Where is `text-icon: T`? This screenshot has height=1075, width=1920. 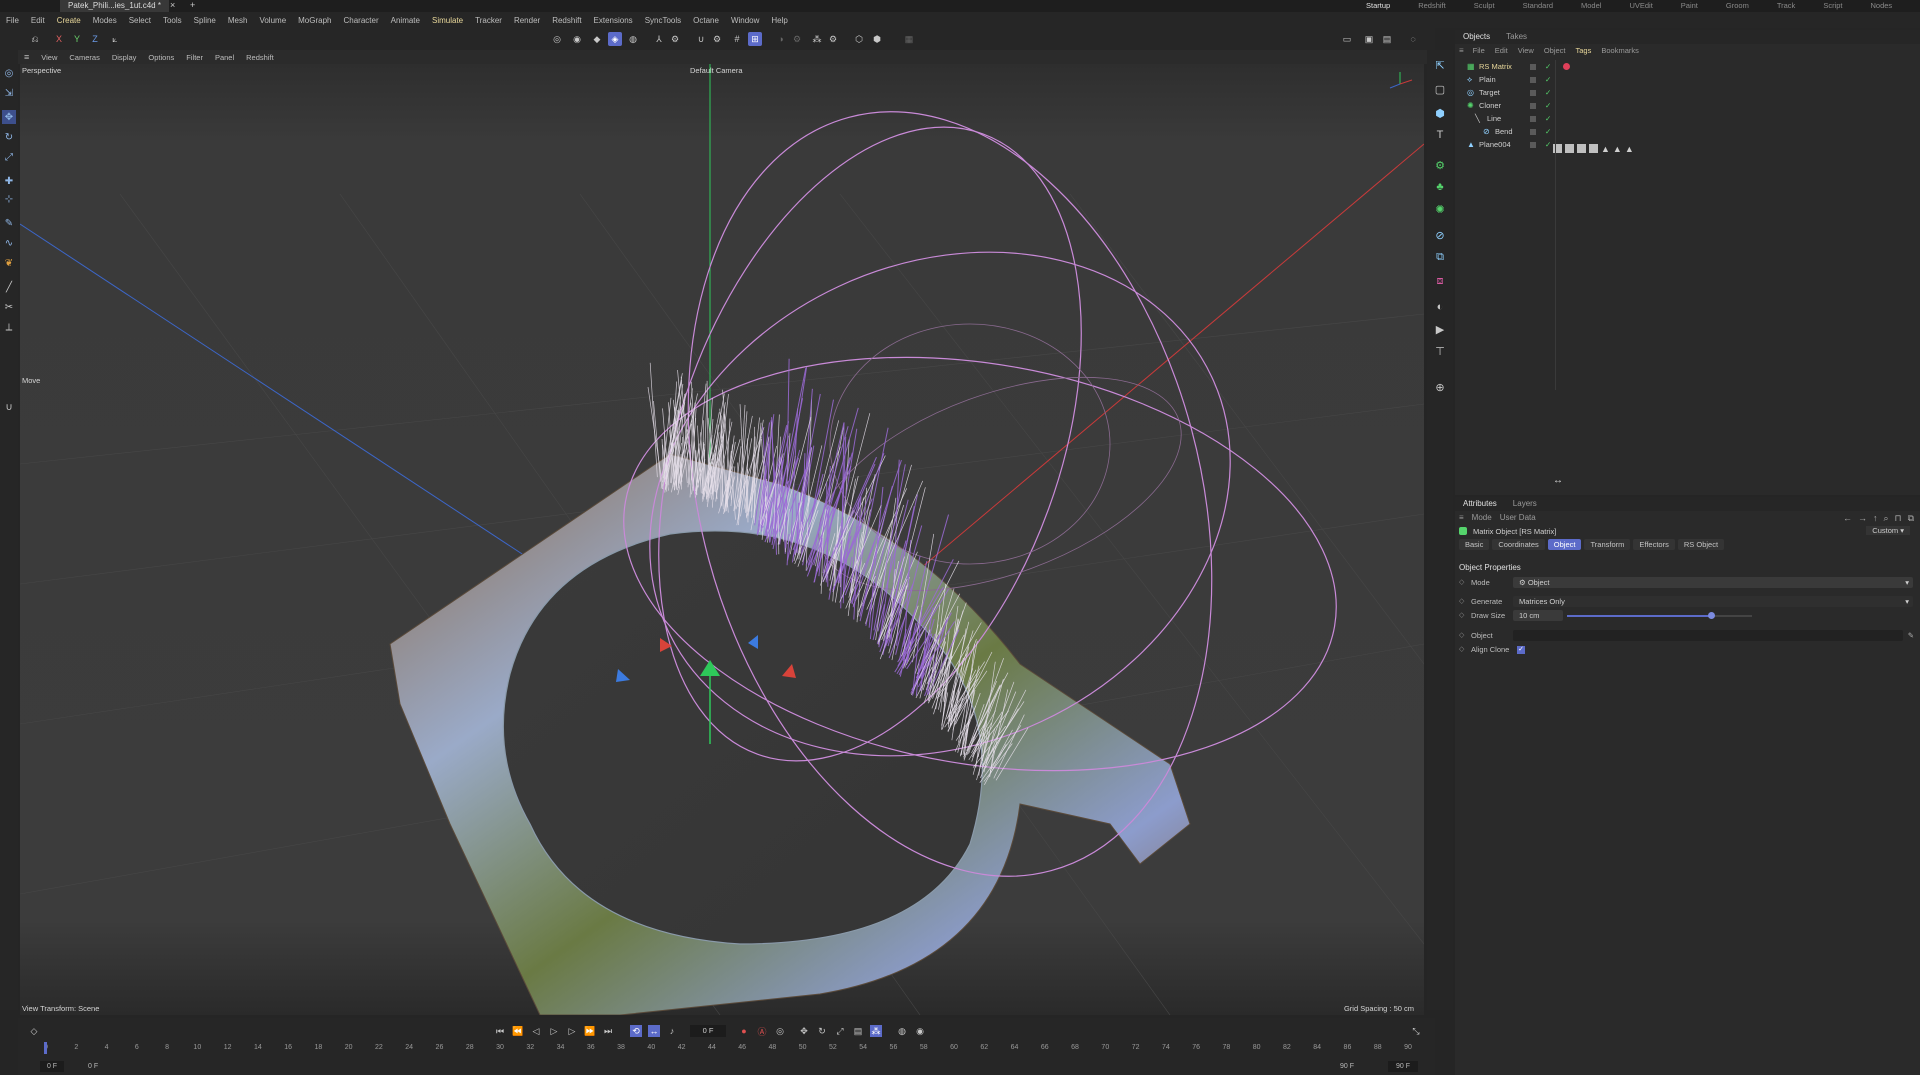
text-icon: T is located at coordinates (1440, 135).